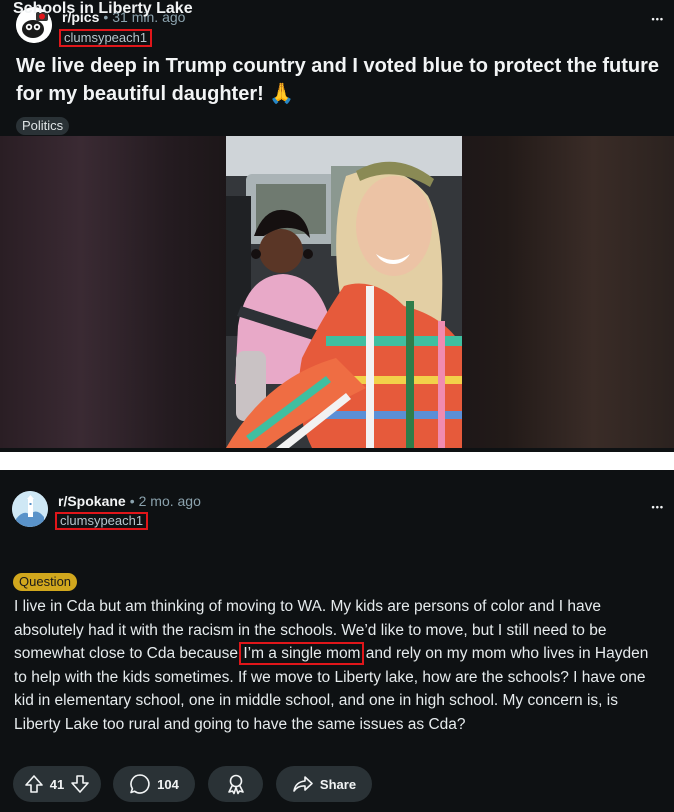  I want to click on comment-count: 104, so click(168, 784).